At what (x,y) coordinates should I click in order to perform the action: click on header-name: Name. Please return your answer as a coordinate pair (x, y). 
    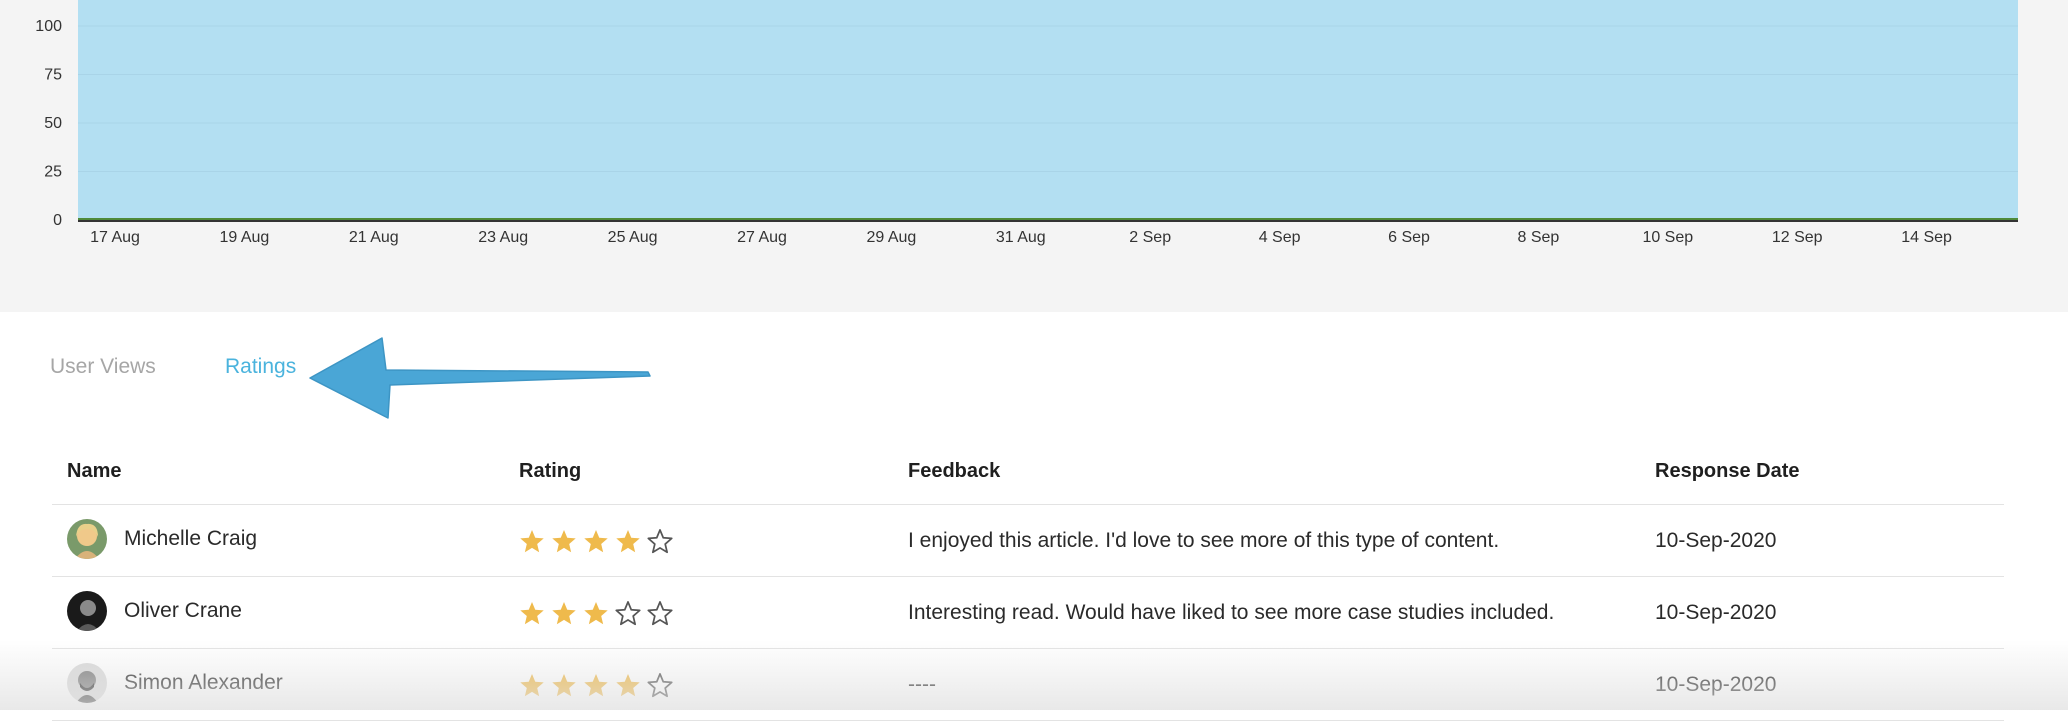
    Looking at the image, I should click on (94, 471).